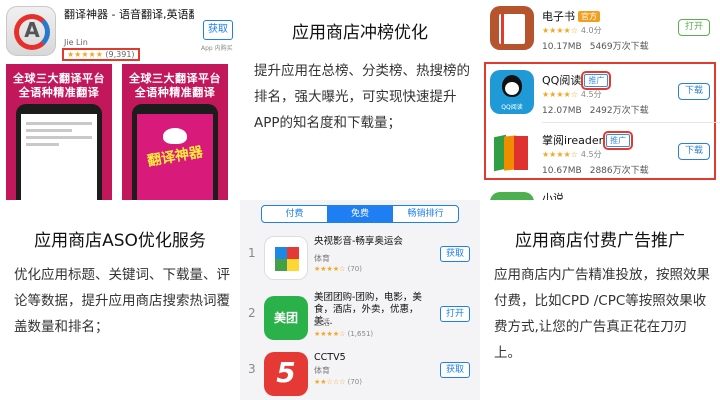 The width and height of the screenshot is (720, 400). I want to click on list-item: 电子书 官方 ★★★★☆ 4.0分 10.17MB 5469万次下载 打开, so click(600, 30).